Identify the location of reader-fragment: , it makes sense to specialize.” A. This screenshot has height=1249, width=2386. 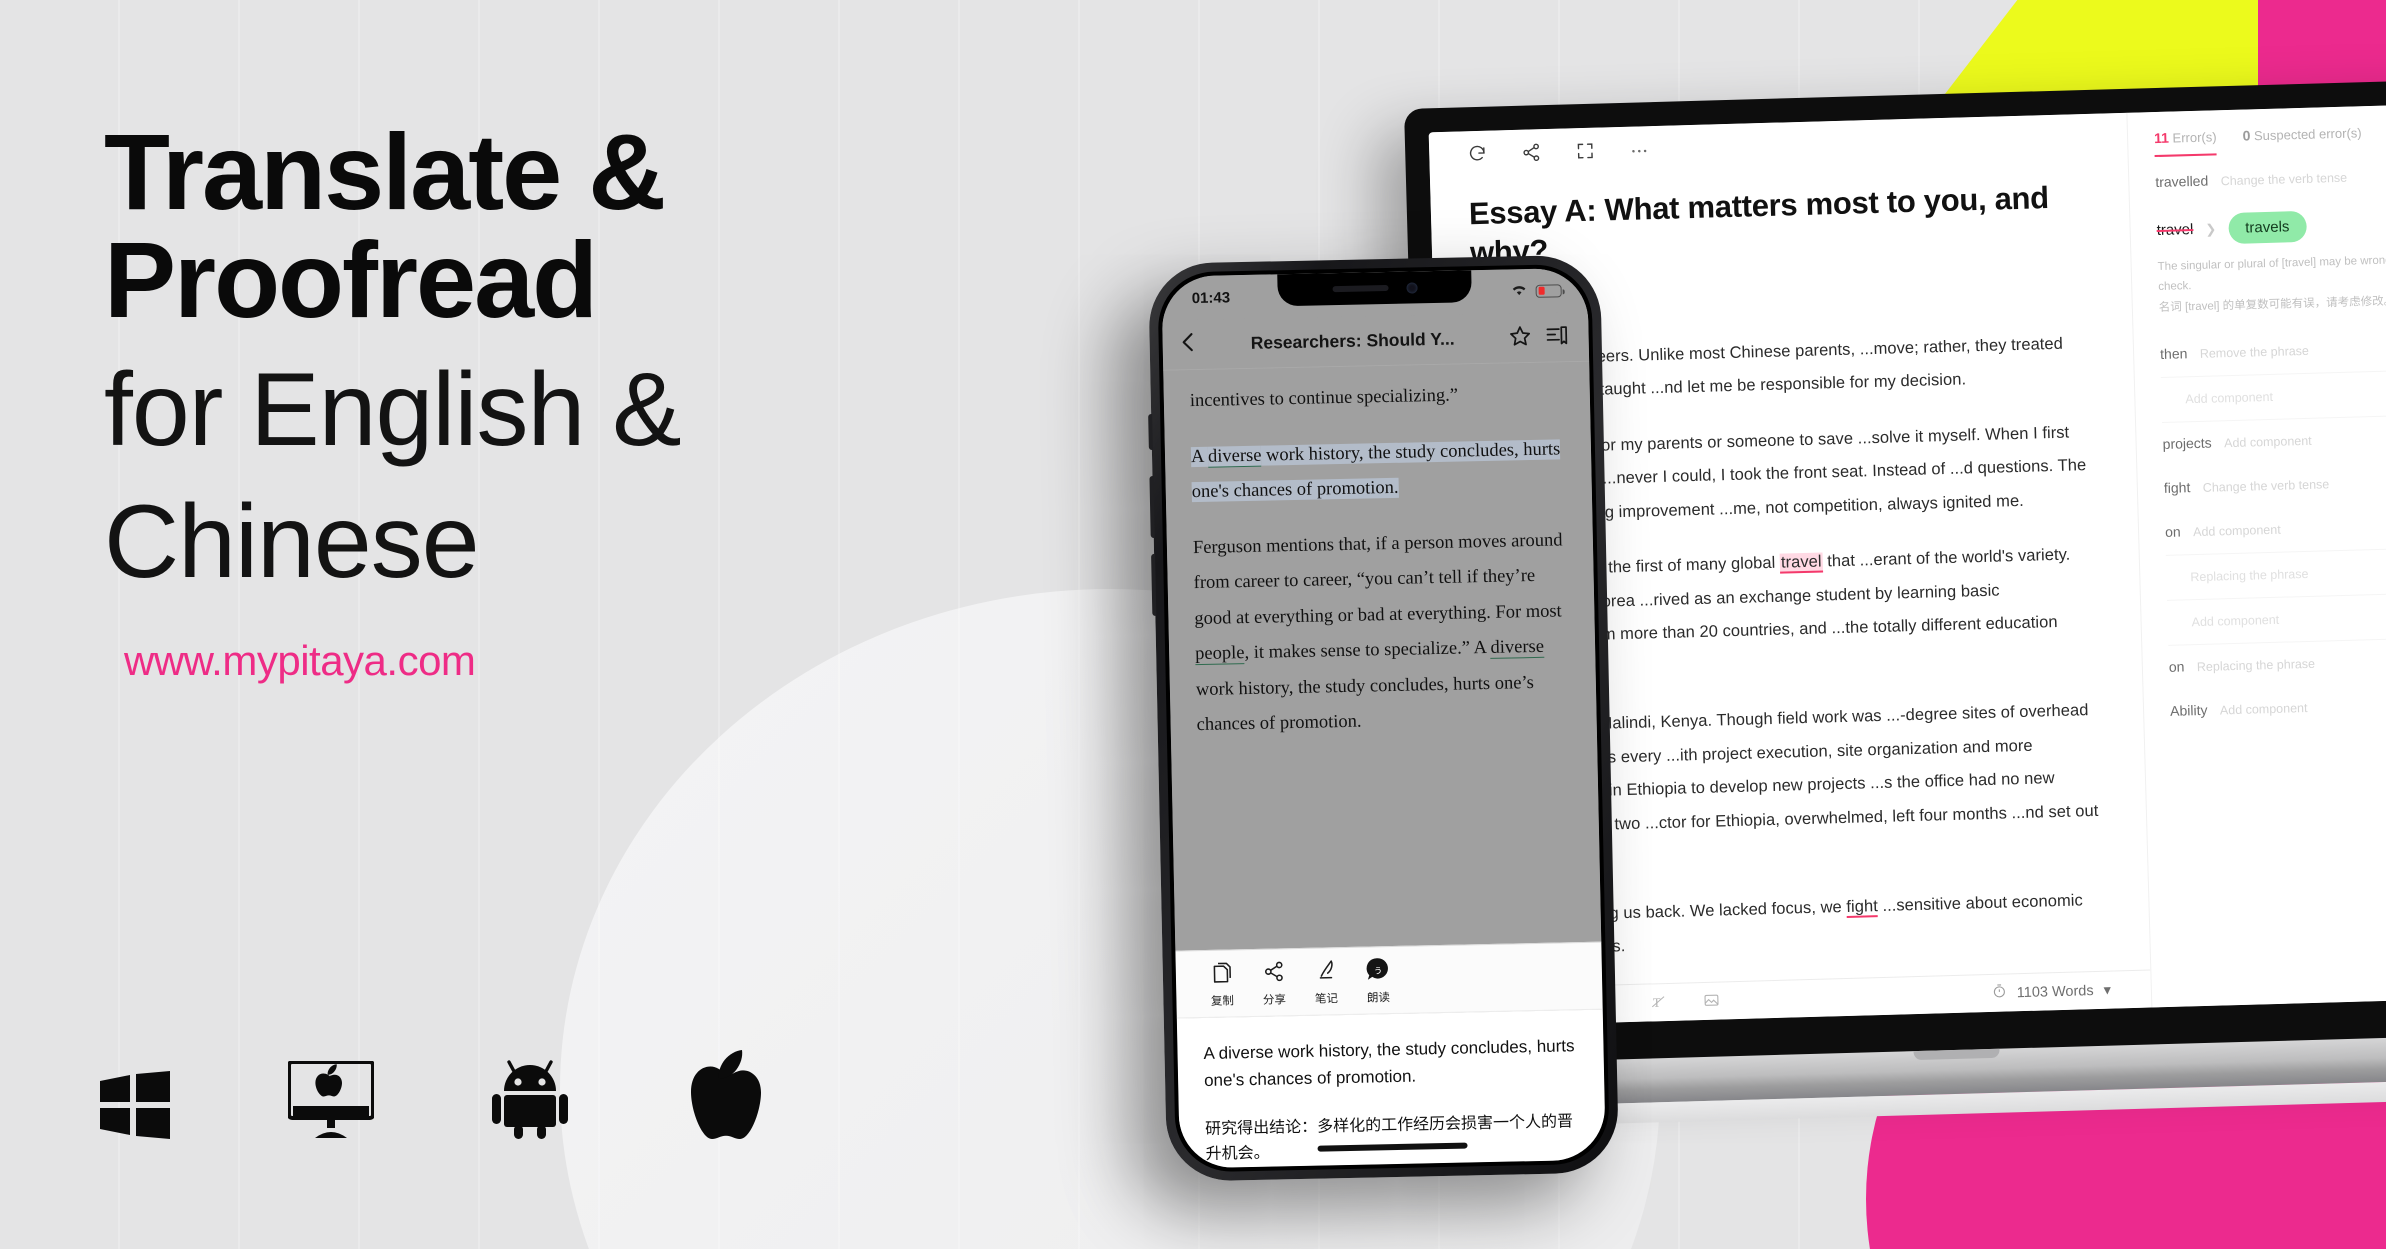
(1367, 651).